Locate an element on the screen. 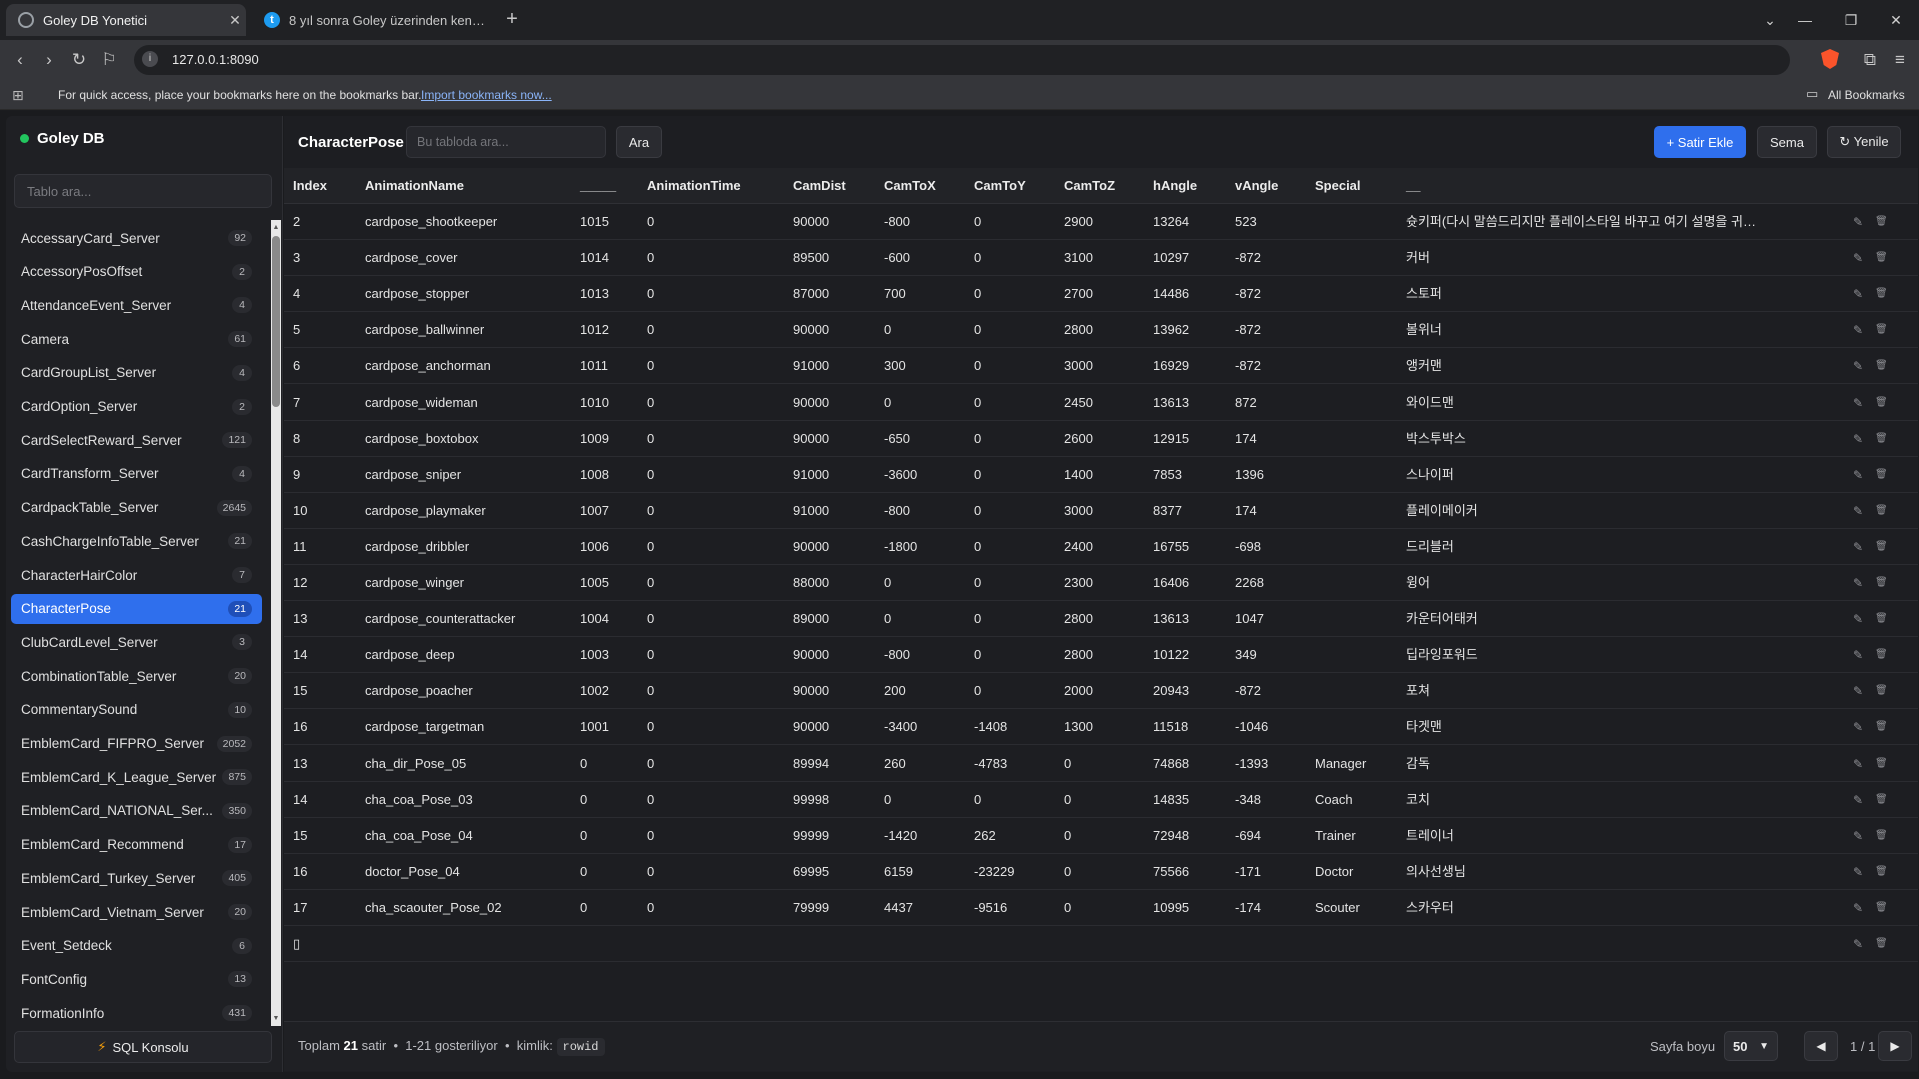 The width and height of the screenshot is (1919, 1079). table-cell: 7 is located at coordinates (323, 403).